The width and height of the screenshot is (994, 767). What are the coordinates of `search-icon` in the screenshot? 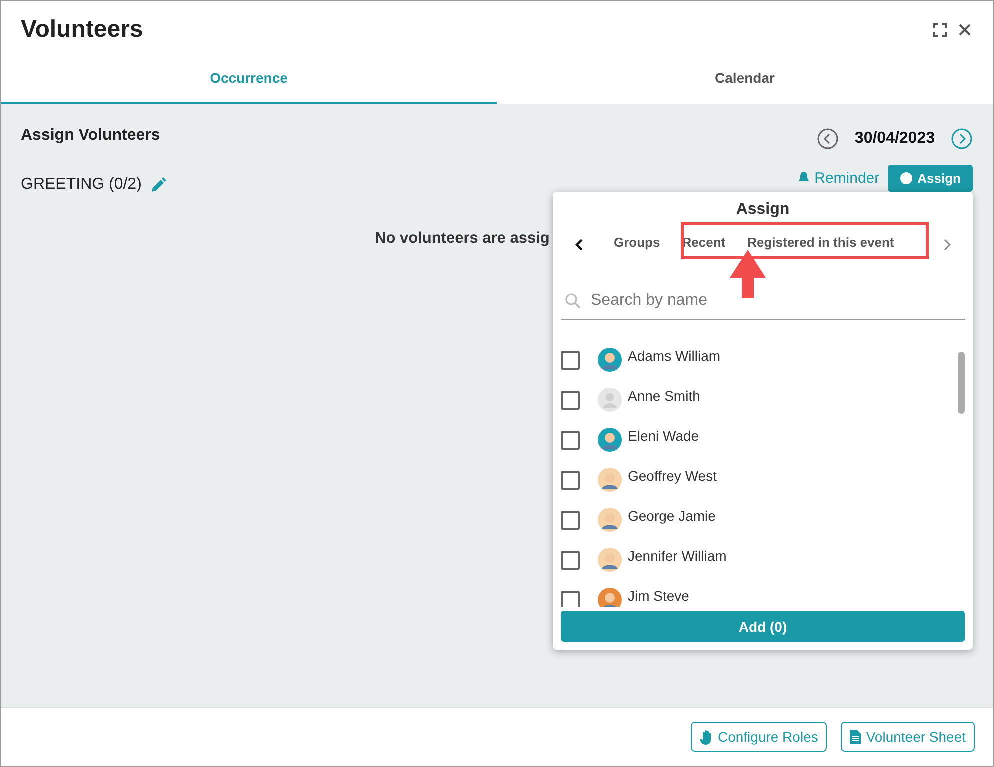 It's located at (573, 301).